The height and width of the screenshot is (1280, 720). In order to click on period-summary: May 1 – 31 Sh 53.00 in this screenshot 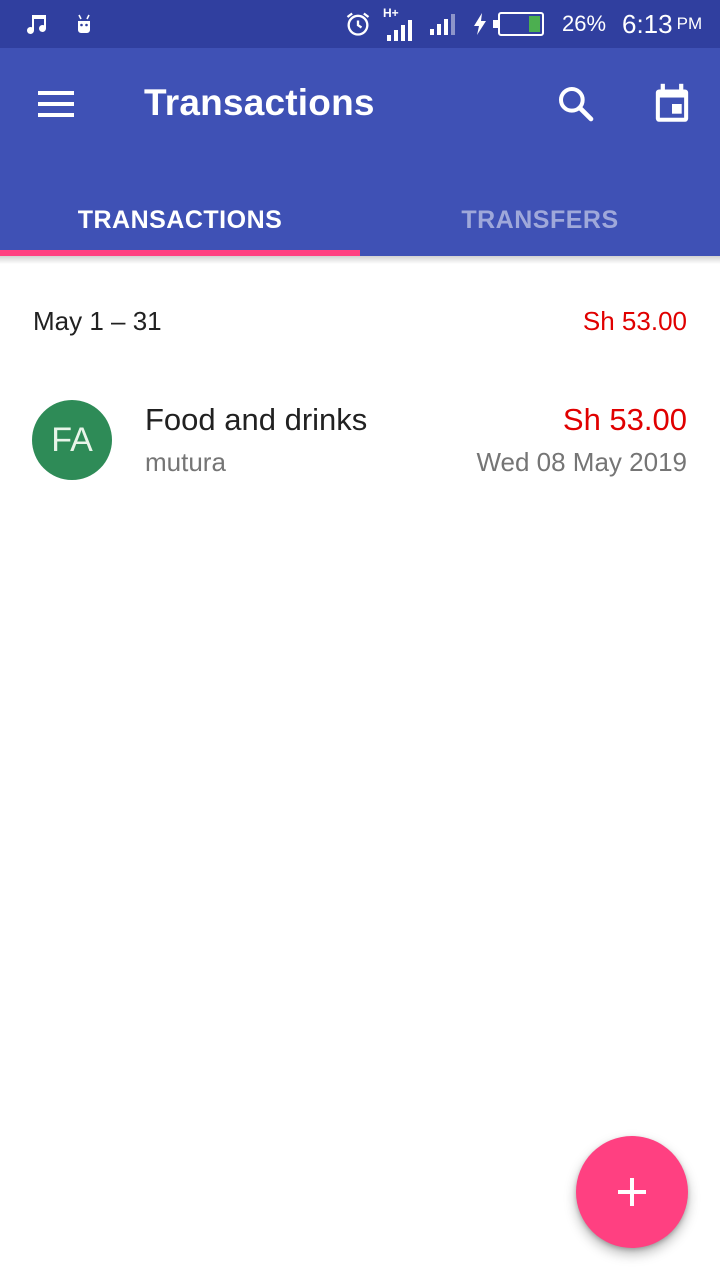, I will do `click(360, 322)`.